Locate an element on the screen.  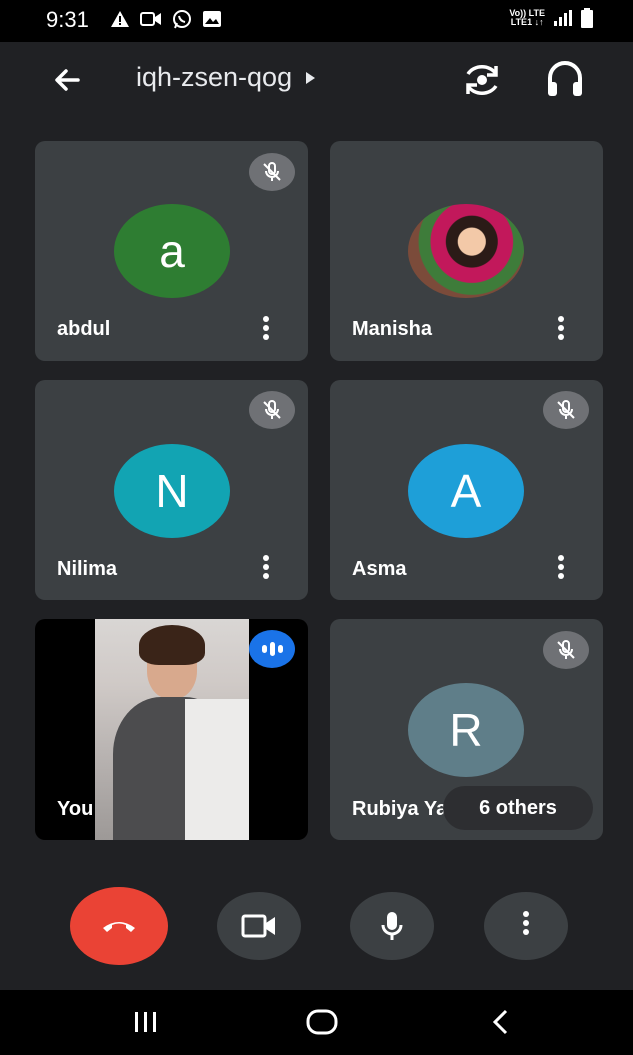
avatar-initial: a is located at coordinates (172, 251).